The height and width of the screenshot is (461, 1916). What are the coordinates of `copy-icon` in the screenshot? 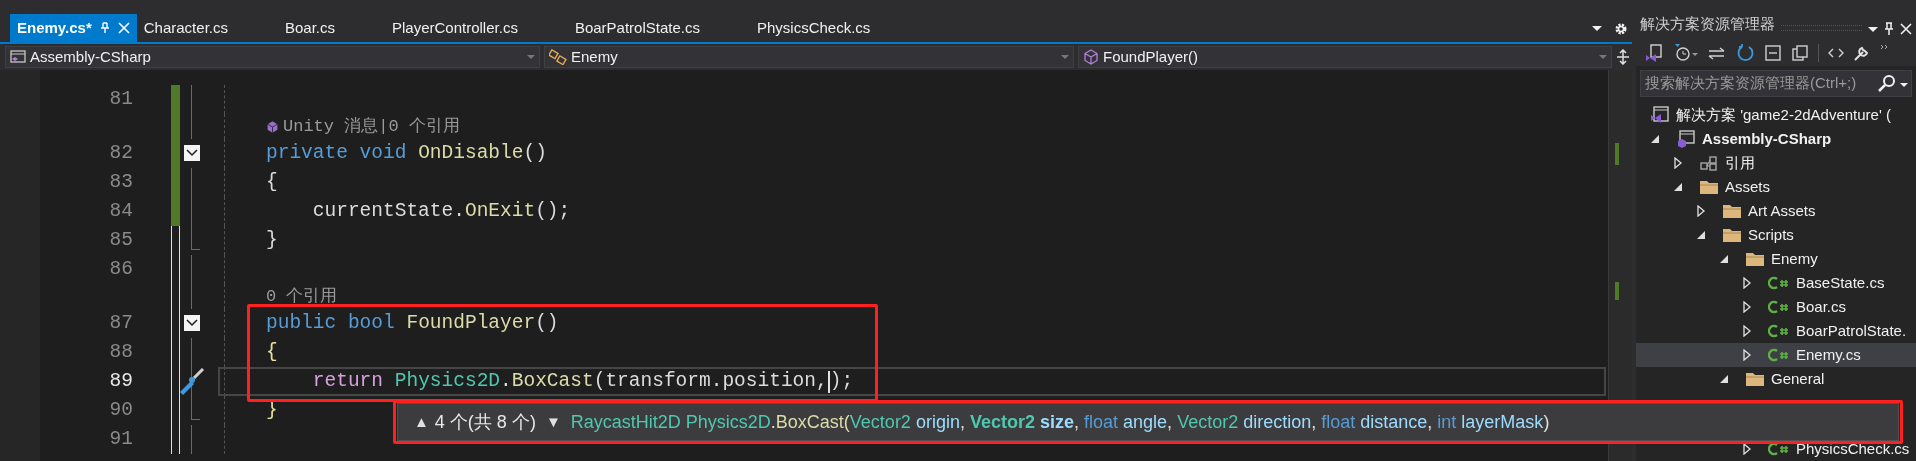 It's located at (1800, 53).